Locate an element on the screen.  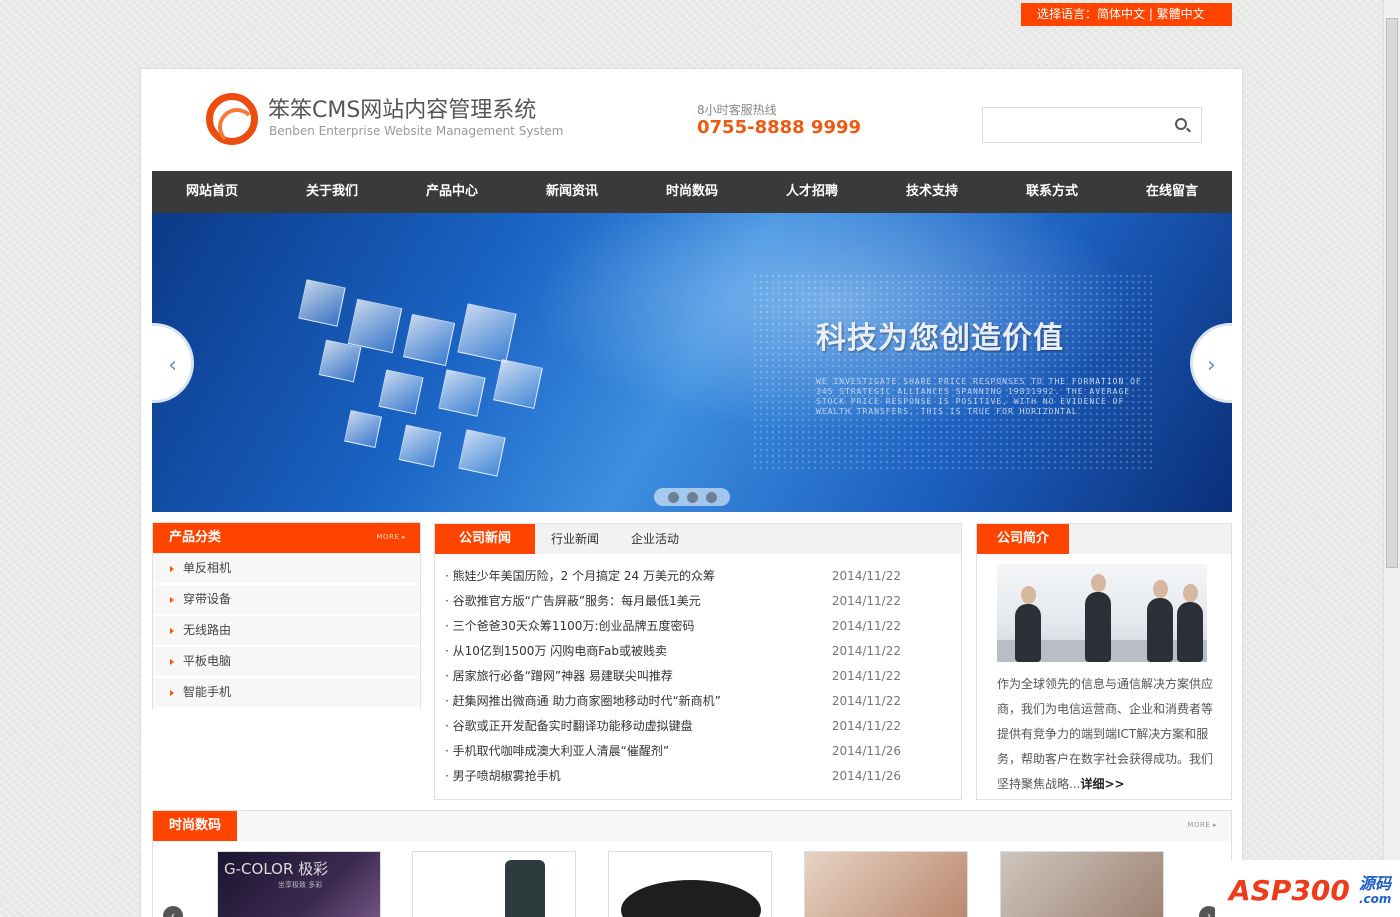
news-title: · 从10亿到1500万 闪购电商Fab或被贱卖 is located at coordinates (556, 651).